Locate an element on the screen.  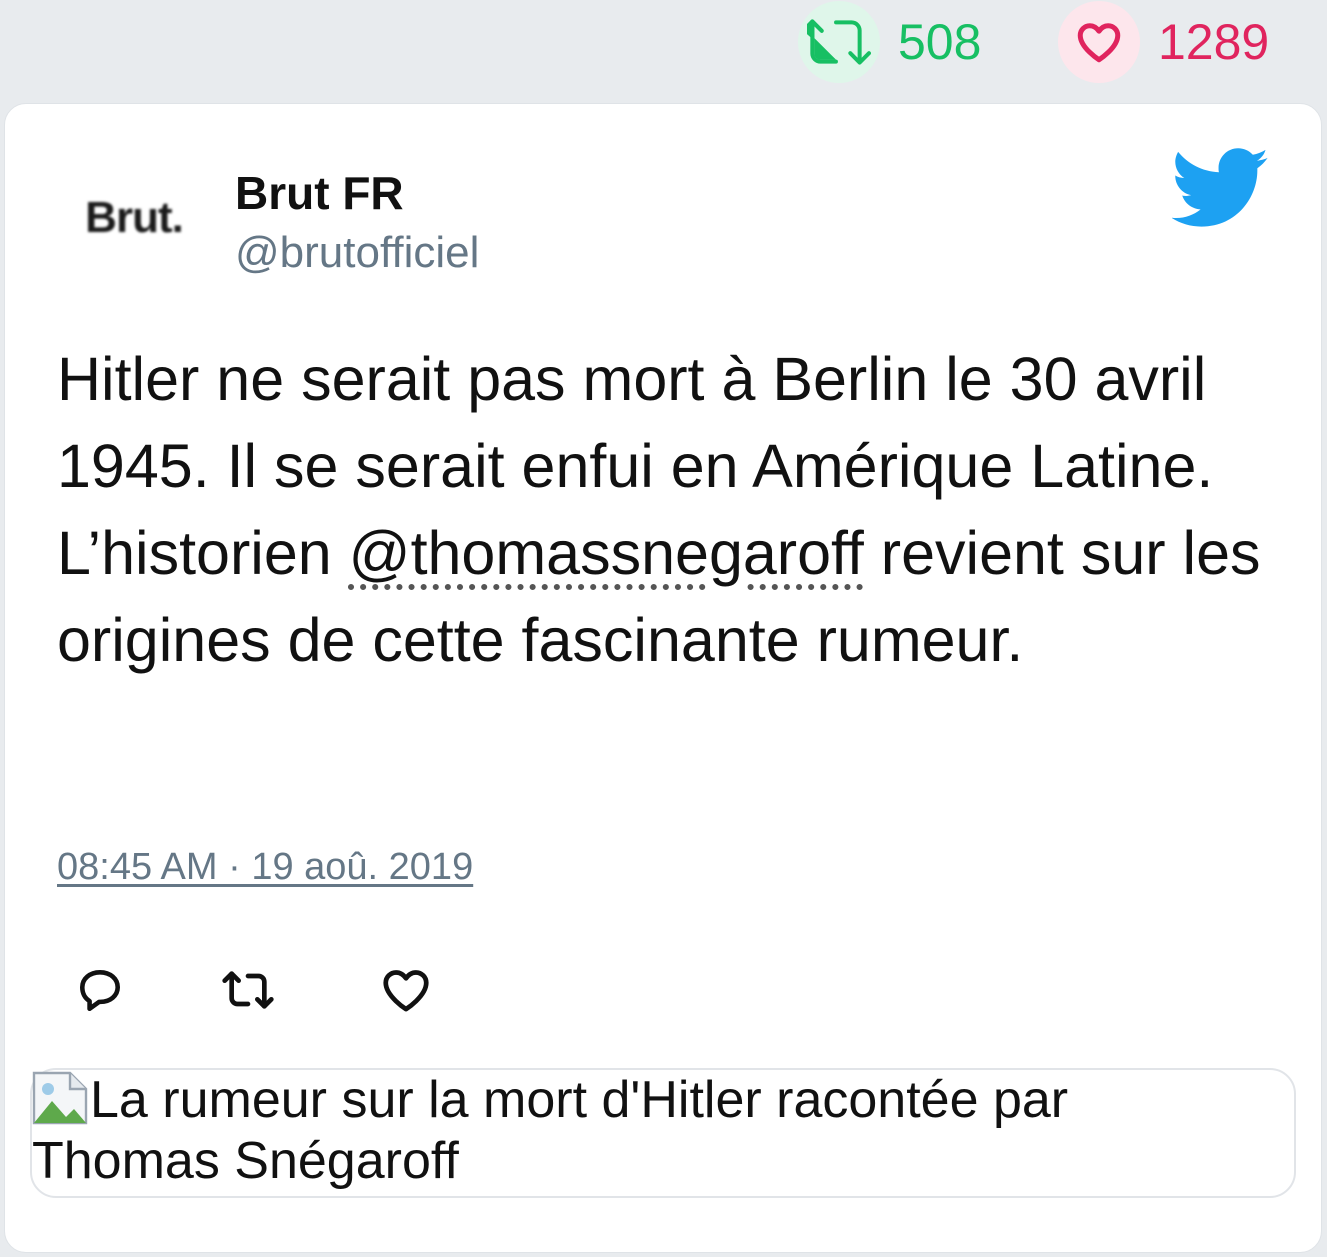
avatar-logo-text: Brut. is located at coordinates (134, 217).